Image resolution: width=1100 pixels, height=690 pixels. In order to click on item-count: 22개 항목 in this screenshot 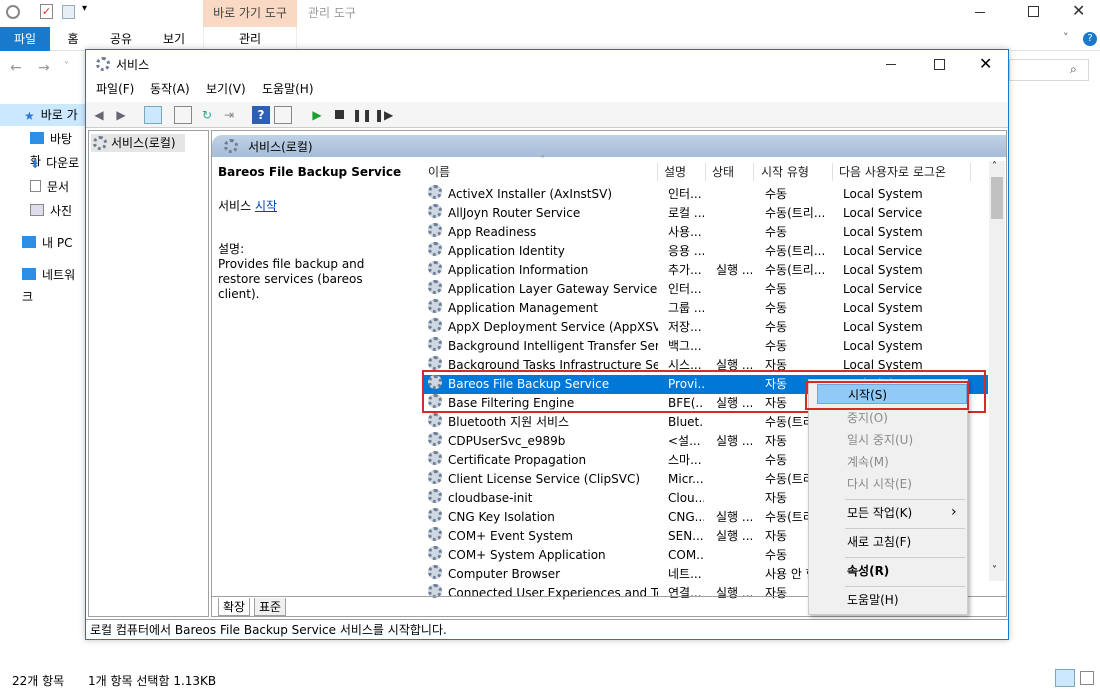, I will do `click(38, 681)`.